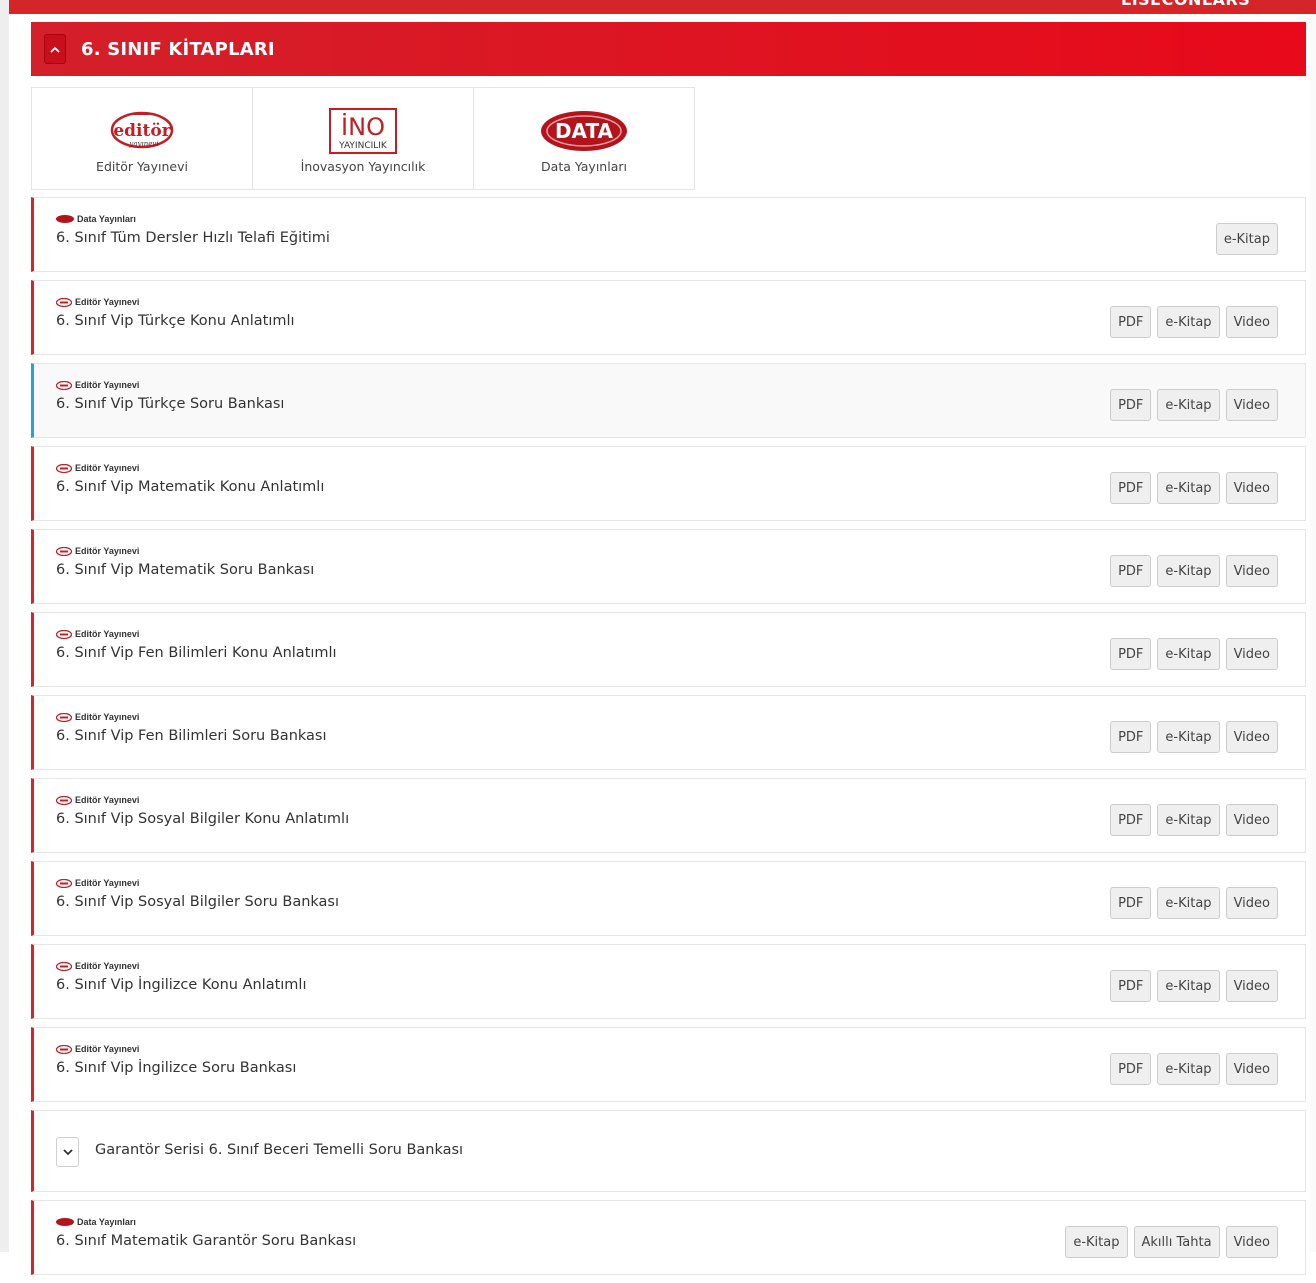 The image size is (1316, 1283). I want to click on book-title: 6. Sınıf Vip Matematik Soru Bankası, so click(185, 570).